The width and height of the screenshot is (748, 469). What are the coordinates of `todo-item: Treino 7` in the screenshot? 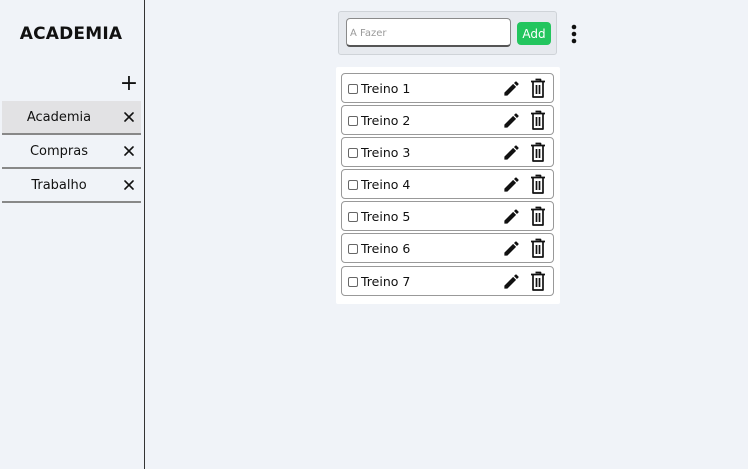 It's located at (447, 281).